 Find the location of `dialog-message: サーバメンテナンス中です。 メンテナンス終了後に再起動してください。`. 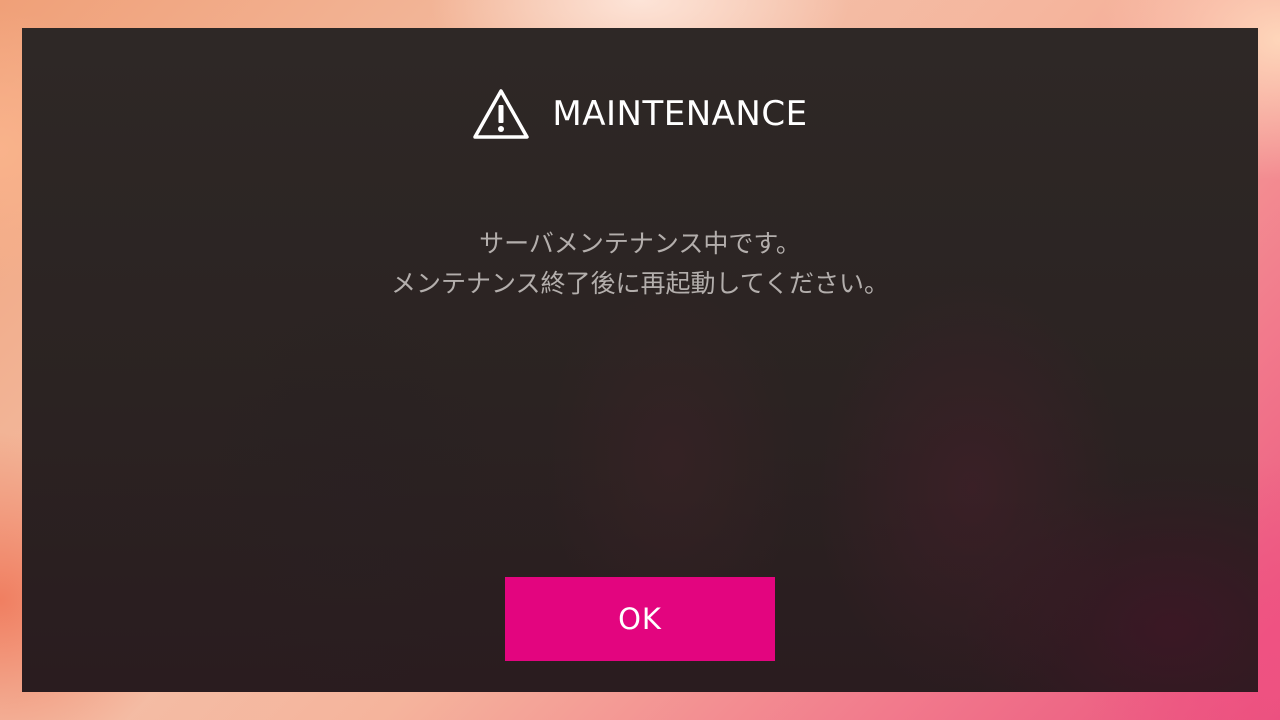

dialog-message: サーバメンテナンス中です。 メンテナンス終了後に再起動してください。 is located at coordinates (640, 264).